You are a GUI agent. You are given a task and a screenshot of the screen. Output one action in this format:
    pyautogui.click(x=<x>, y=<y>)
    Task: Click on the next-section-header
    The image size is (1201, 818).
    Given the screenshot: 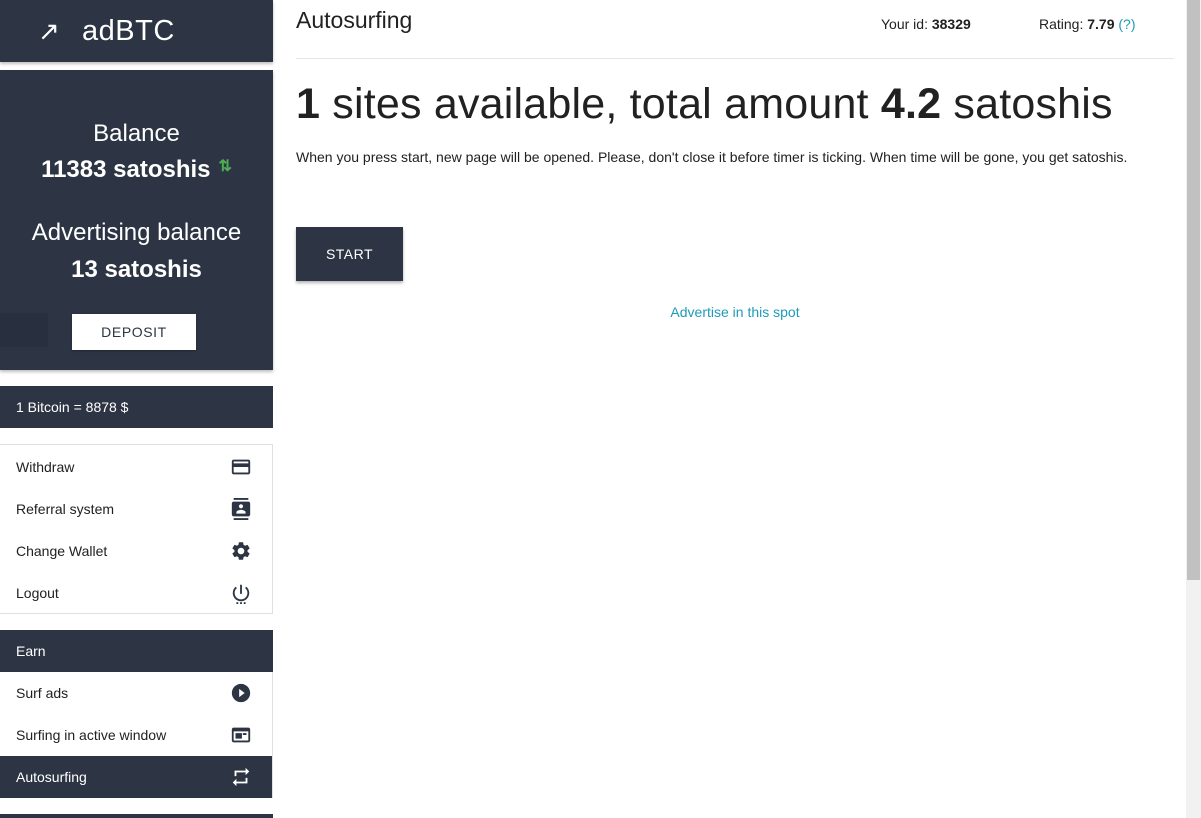 What is the action you would take?
    pyautogui.click(x=136, y=816)
    